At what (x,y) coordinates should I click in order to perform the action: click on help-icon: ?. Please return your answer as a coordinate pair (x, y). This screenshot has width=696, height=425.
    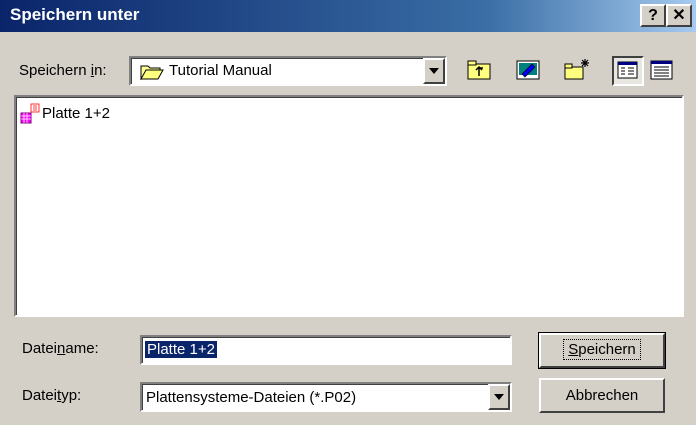
    Looking at the image, I should click on (653, 15).